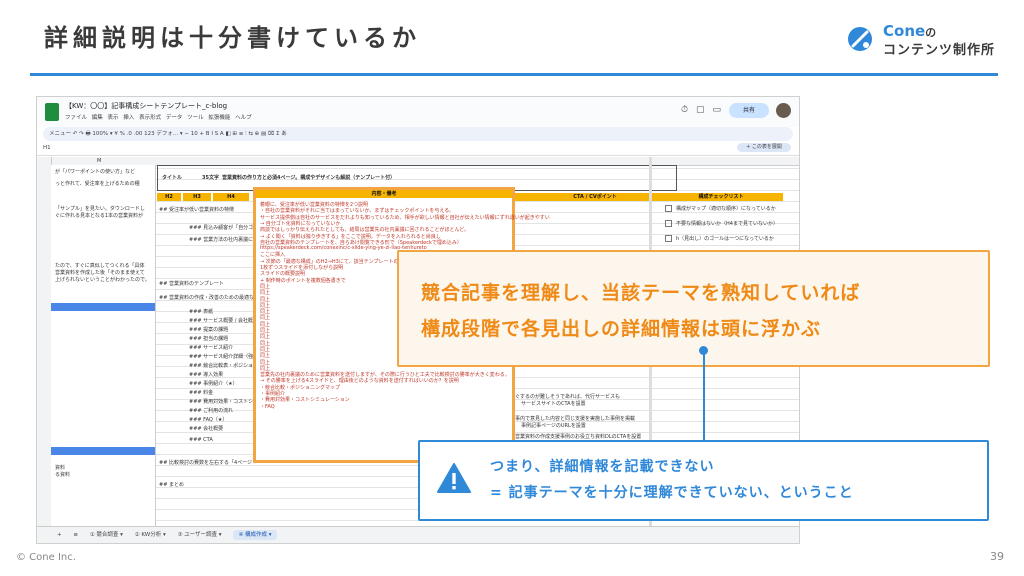  Describe the element at coordinates (232, 38) in the screenshot. I see `slide-title: 詳細説明は十分書けているか` at that location.